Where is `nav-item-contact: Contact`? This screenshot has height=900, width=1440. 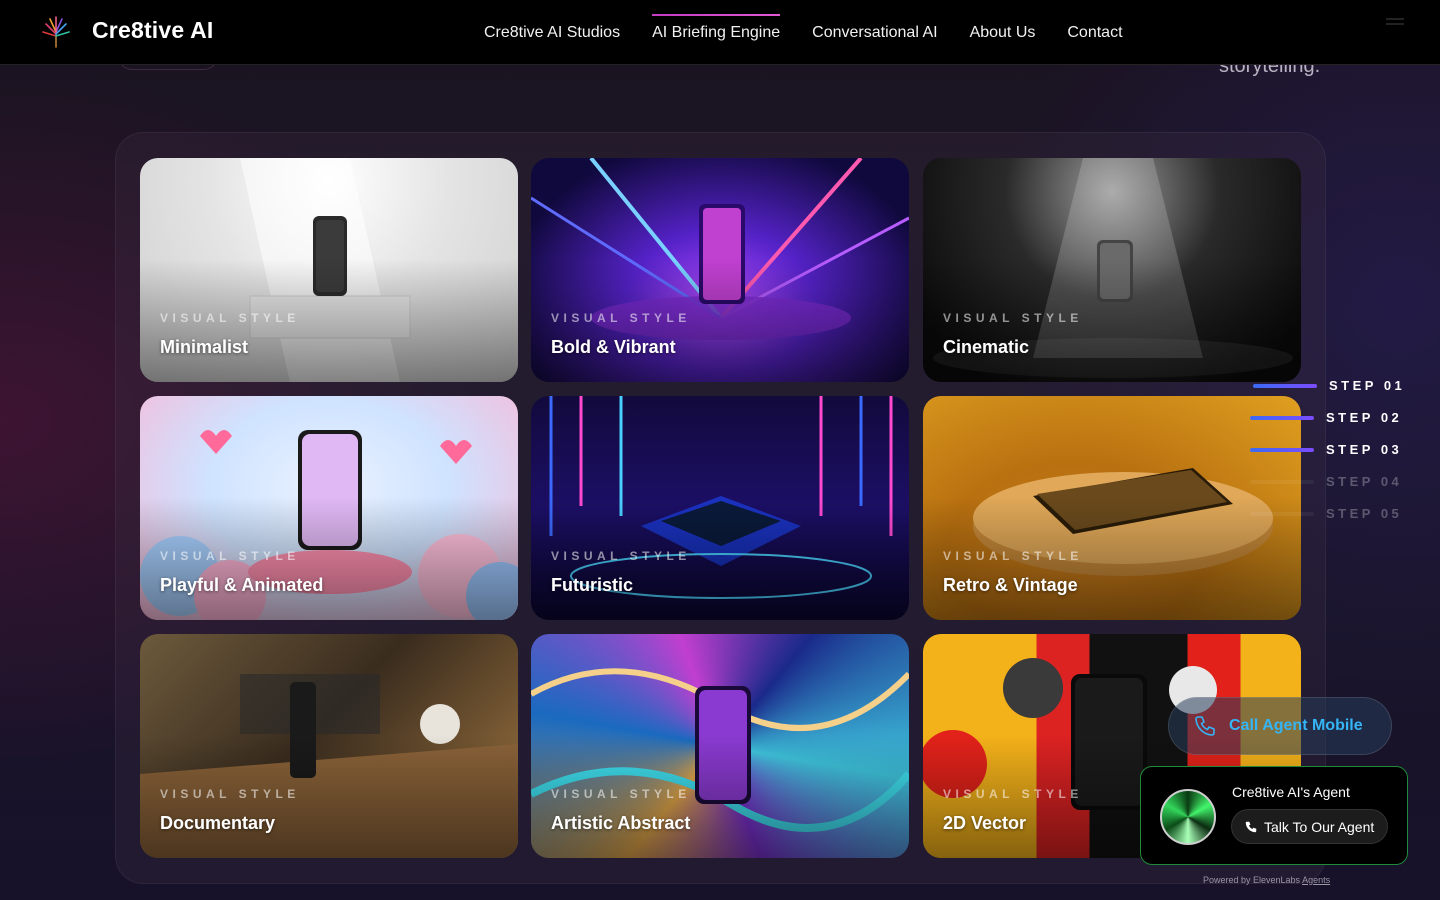
nav-item-contact: Contact is located at coordinates (1094, 33).